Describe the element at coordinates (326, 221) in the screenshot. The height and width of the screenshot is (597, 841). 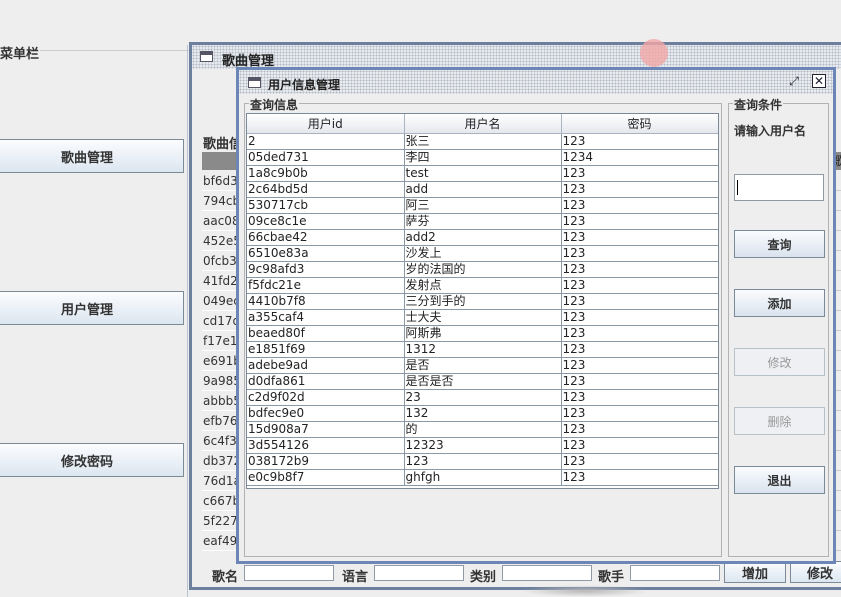
I see `cell-user-id: 09ce8c1e` at that location.